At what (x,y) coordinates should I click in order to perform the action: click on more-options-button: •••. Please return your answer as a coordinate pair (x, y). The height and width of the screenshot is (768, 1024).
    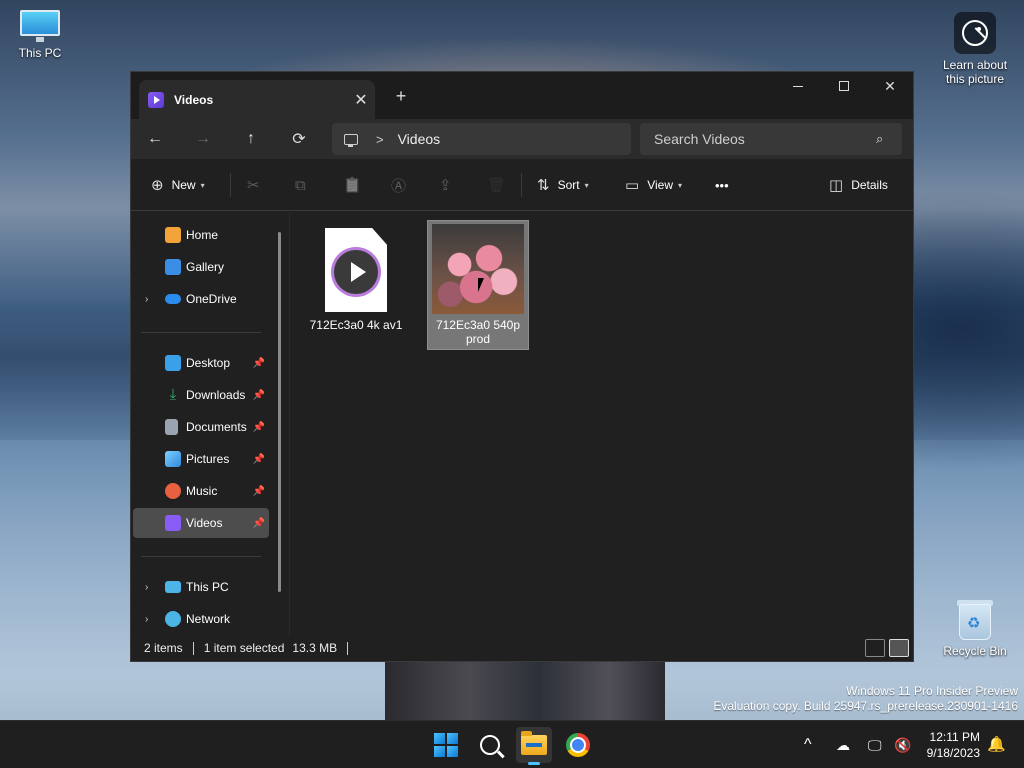
    Looking at the image, I should click on (722, 185).